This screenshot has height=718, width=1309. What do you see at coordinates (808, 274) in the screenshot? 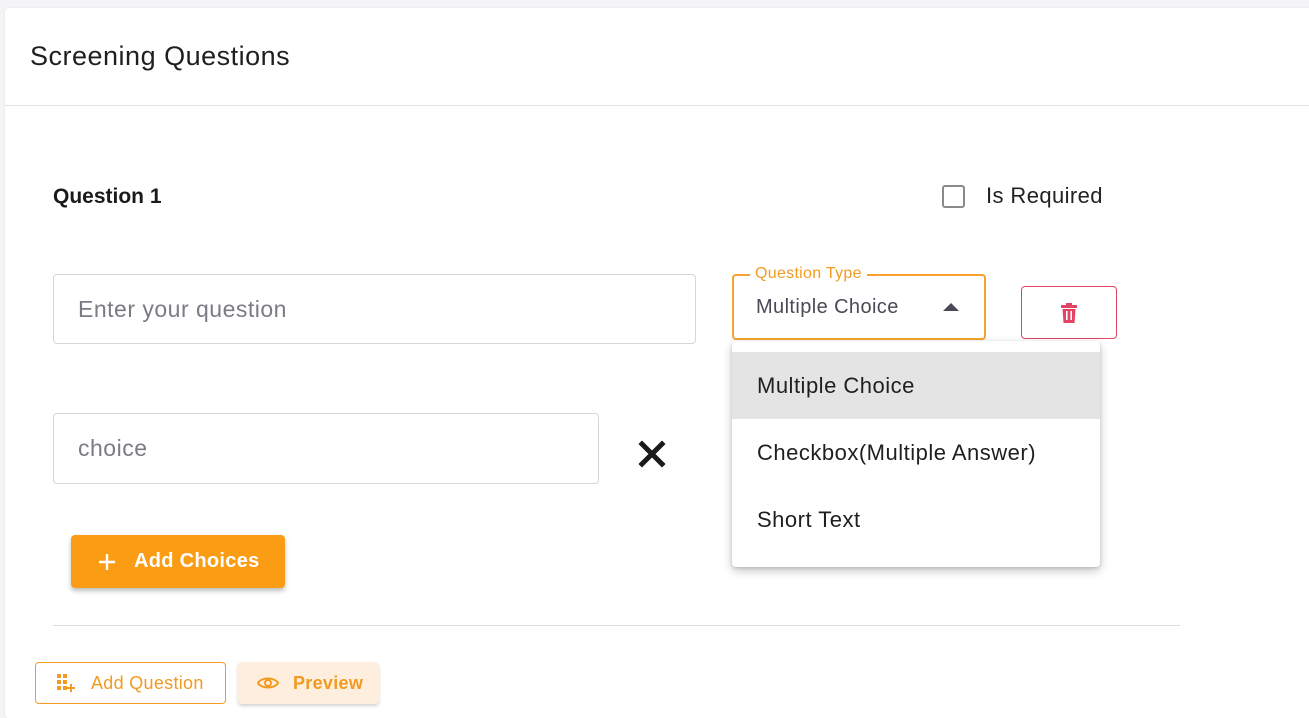
I see `question-type-legend: Question Type` at bounding box center [808, 274].